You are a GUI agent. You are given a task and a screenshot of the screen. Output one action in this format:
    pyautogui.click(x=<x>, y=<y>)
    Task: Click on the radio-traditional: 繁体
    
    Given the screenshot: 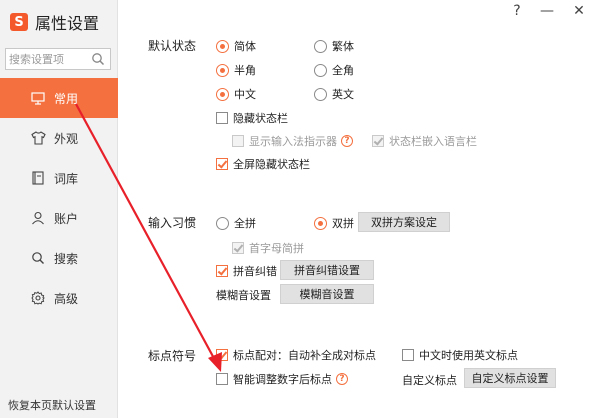 What is the action you would take?
    pyautogui.click(x=334, y=46)
    